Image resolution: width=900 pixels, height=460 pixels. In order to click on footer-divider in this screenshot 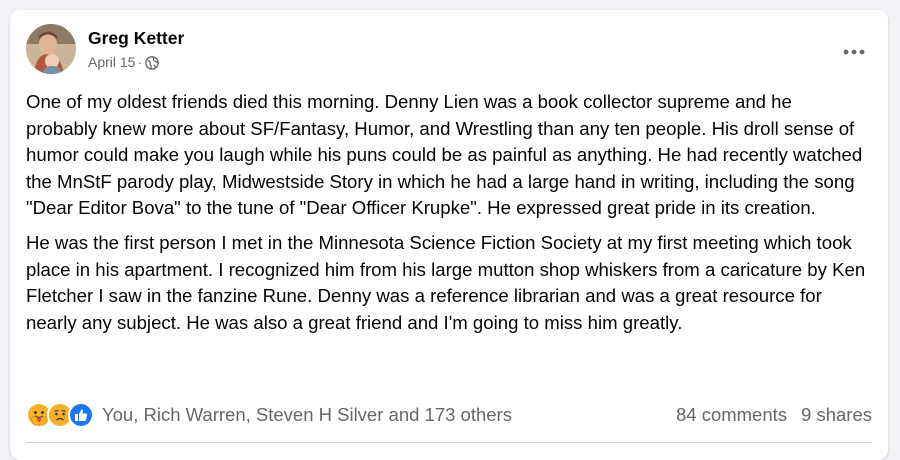, I will do `click(449, 442)`.